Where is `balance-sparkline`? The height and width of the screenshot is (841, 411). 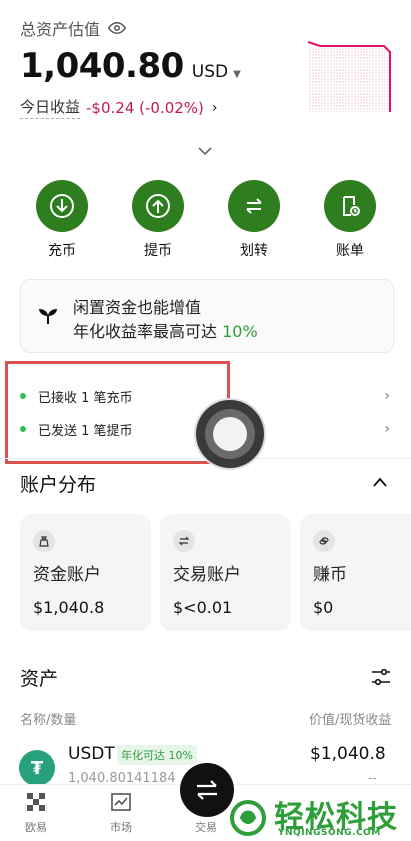
balance-sparkline is located at coordinates (349, 76).